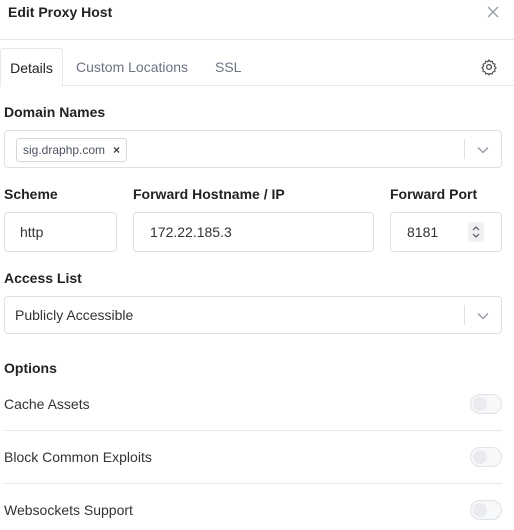 The width and height of the screenshot is (514, 530). Describe the element at coordinates (43, 278) in the screenshot. I see `access-list-label: Access List` at that location.